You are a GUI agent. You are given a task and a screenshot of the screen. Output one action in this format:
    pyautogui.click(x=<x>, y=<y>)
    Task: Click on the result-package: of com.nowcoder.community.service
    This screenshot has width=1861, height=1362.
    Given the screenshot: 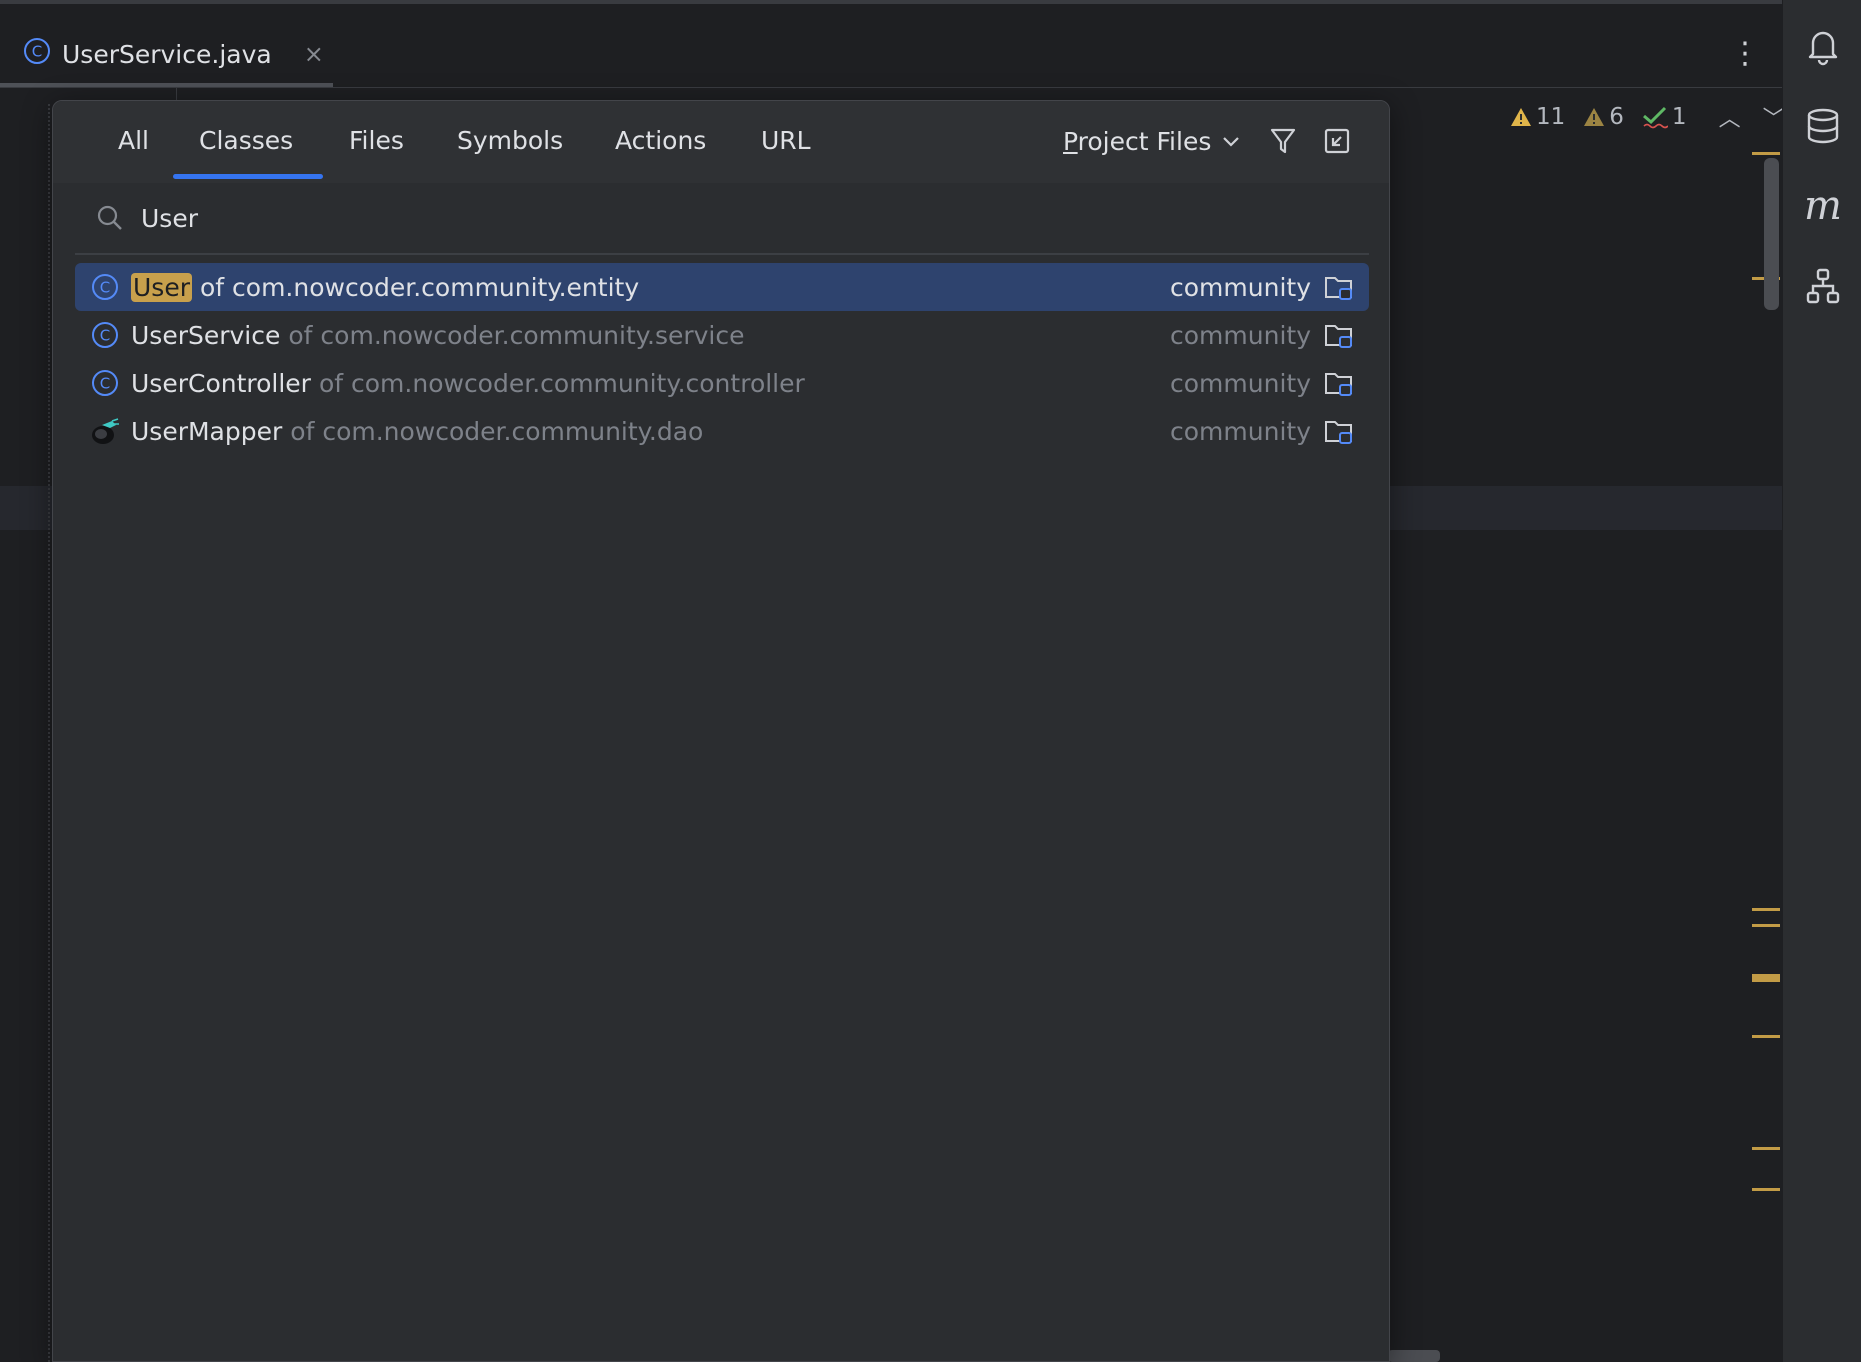 What is the action you would take?
    pyautogui.click(x=516, y=335)
    